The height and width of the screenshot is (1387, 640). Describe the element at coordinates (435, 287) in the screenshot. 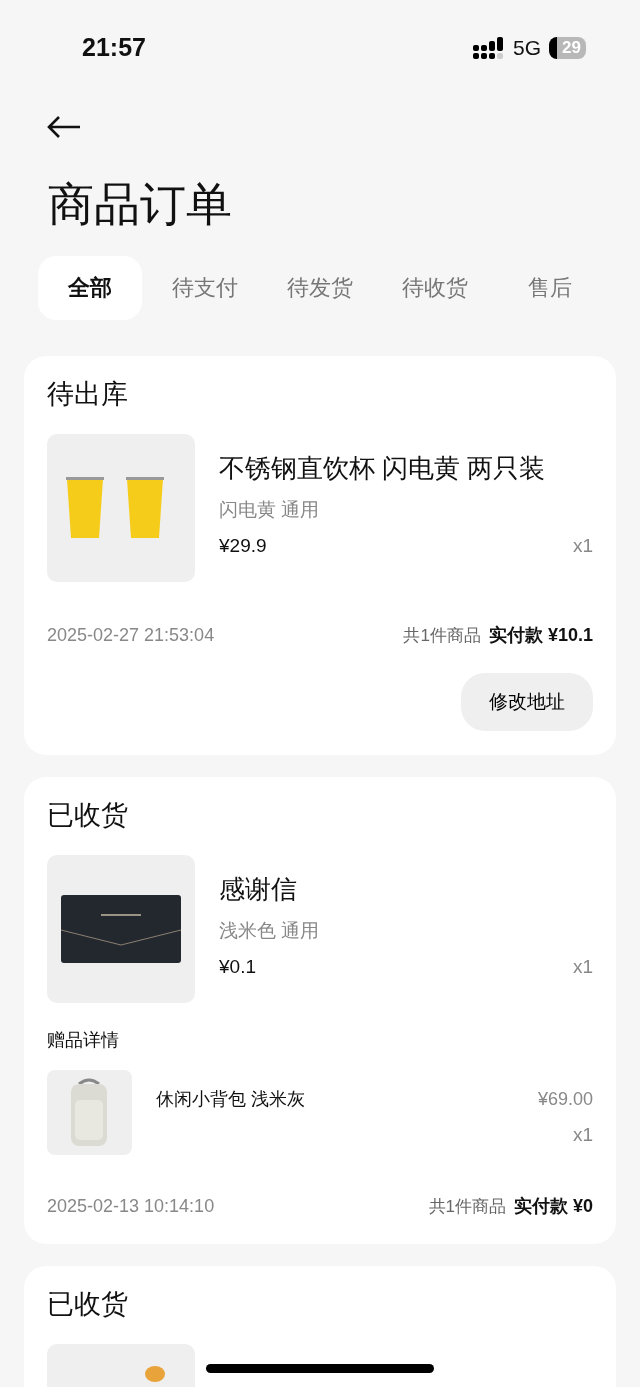

I see `filter-tab: 待收货` at that location.